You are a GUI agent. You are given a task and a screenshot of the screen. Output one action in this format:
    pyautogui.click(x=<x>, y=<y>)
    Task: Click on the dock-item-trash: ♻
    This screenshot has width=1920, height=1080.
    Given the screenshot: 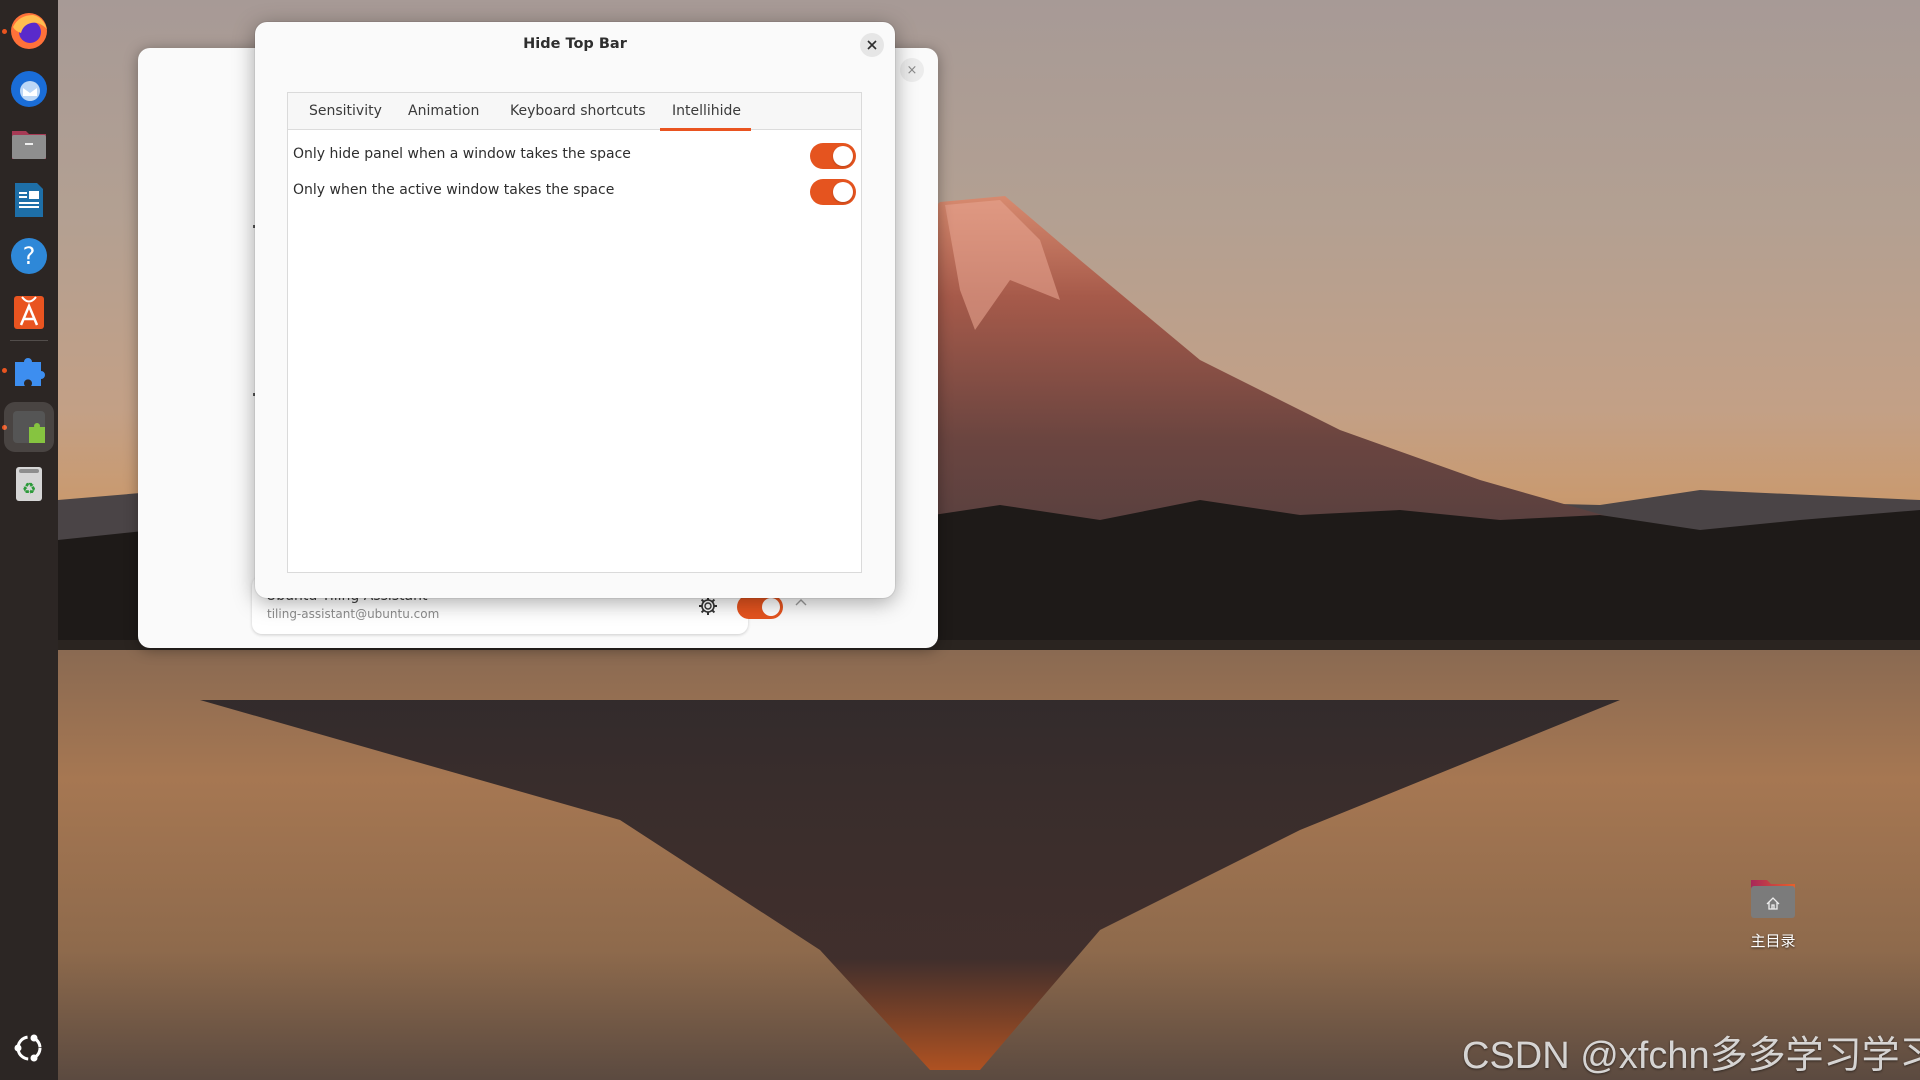 What is the action you would take?
    pyautogui.click(x=29, y=484)
    